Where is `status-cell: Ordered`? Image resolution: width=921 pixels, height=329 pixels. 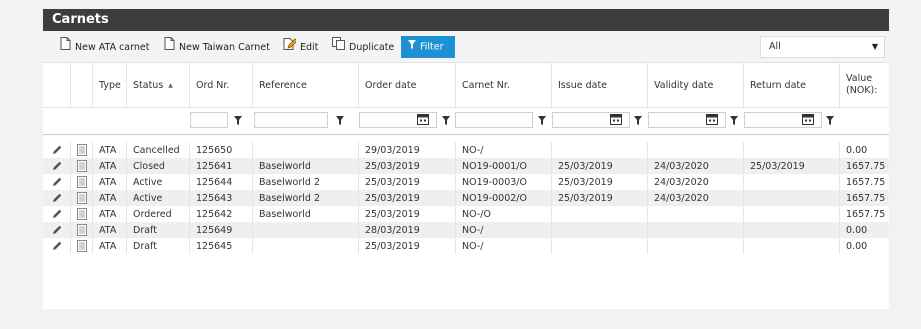 status-cell: Ordered is located at coordinates (157, 214).